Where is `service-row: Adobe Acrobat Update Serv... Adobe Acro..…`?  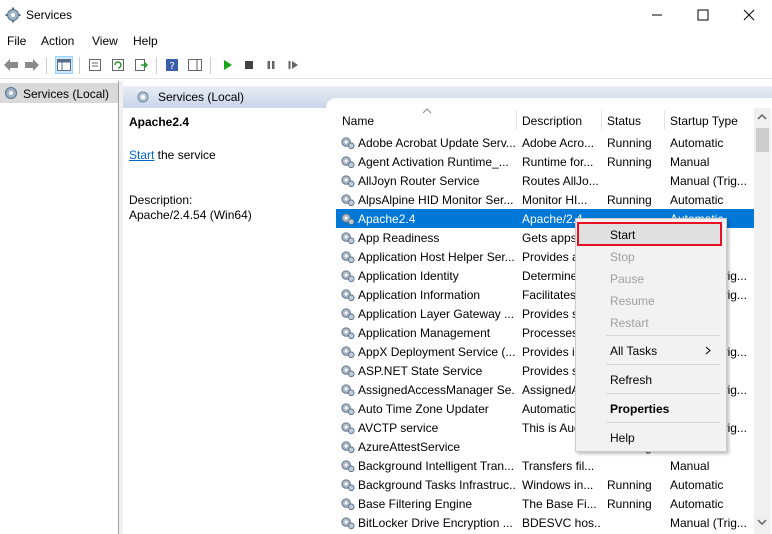 service-row: Adobe Acrobat Update Serv... Adobe Acro..… is located at coordinates (545, 142).